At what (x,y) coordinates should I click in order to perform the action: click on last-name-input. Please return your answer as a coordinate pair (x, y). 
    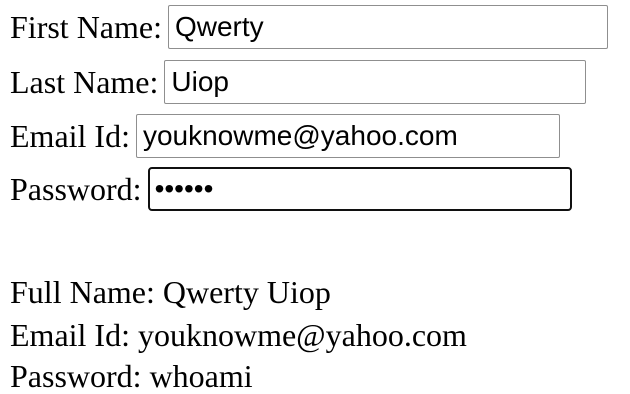
    Looking at the image, I should click on (375, 82).